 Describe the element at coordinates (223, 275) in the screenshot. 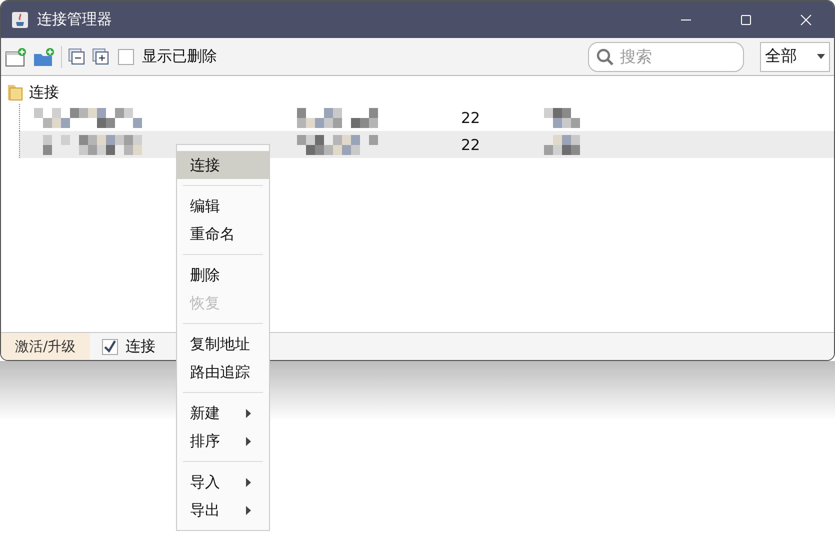

I see `menu-item: 删除` at that location.